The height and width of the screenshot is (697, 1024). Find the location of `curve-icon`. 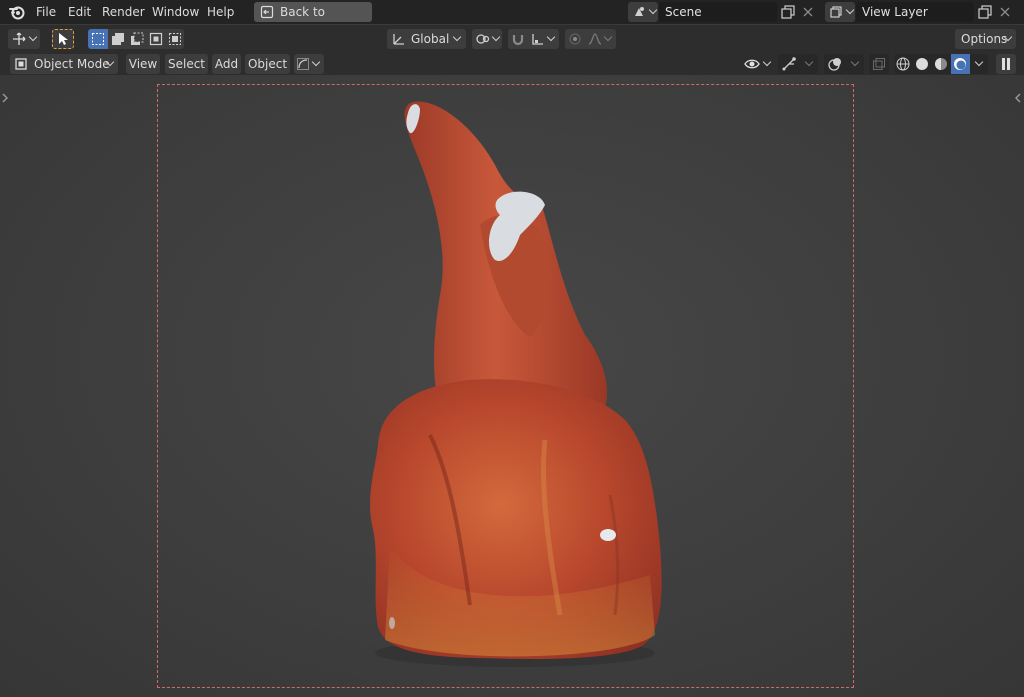

curve-icon is located at coordinates (303, 64).